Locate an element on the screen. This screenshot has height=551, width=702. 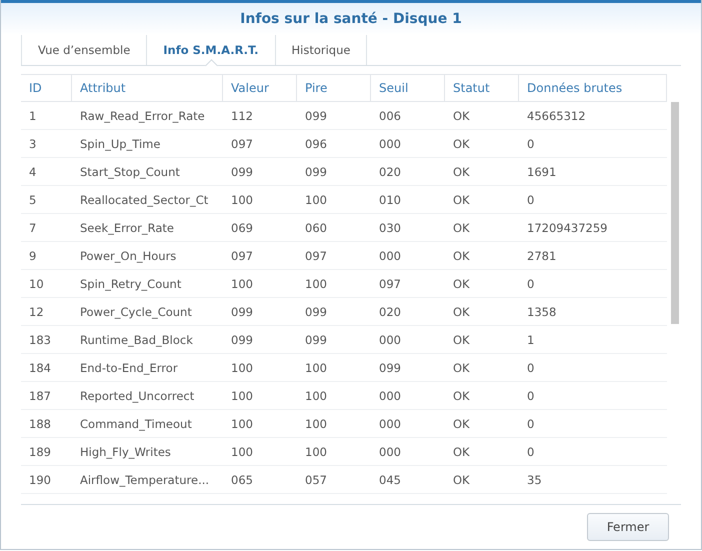
table-cell-text: Start_Stop_Count is located at coordinates (130, 172).